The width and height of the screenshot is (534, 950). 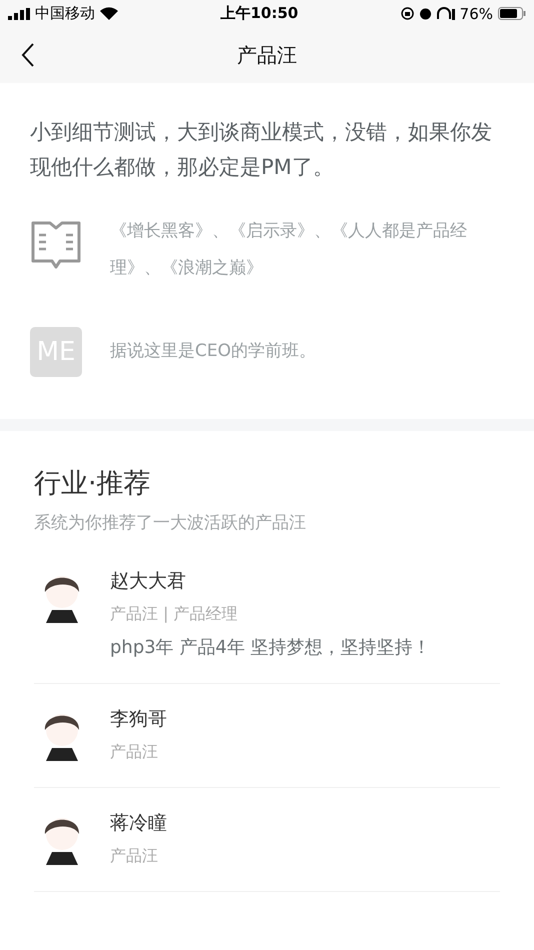 What do you see at coordinates (476, 13) in the screenshot?
I see `battery-percent: 76%` at bounding box center [476, 13].